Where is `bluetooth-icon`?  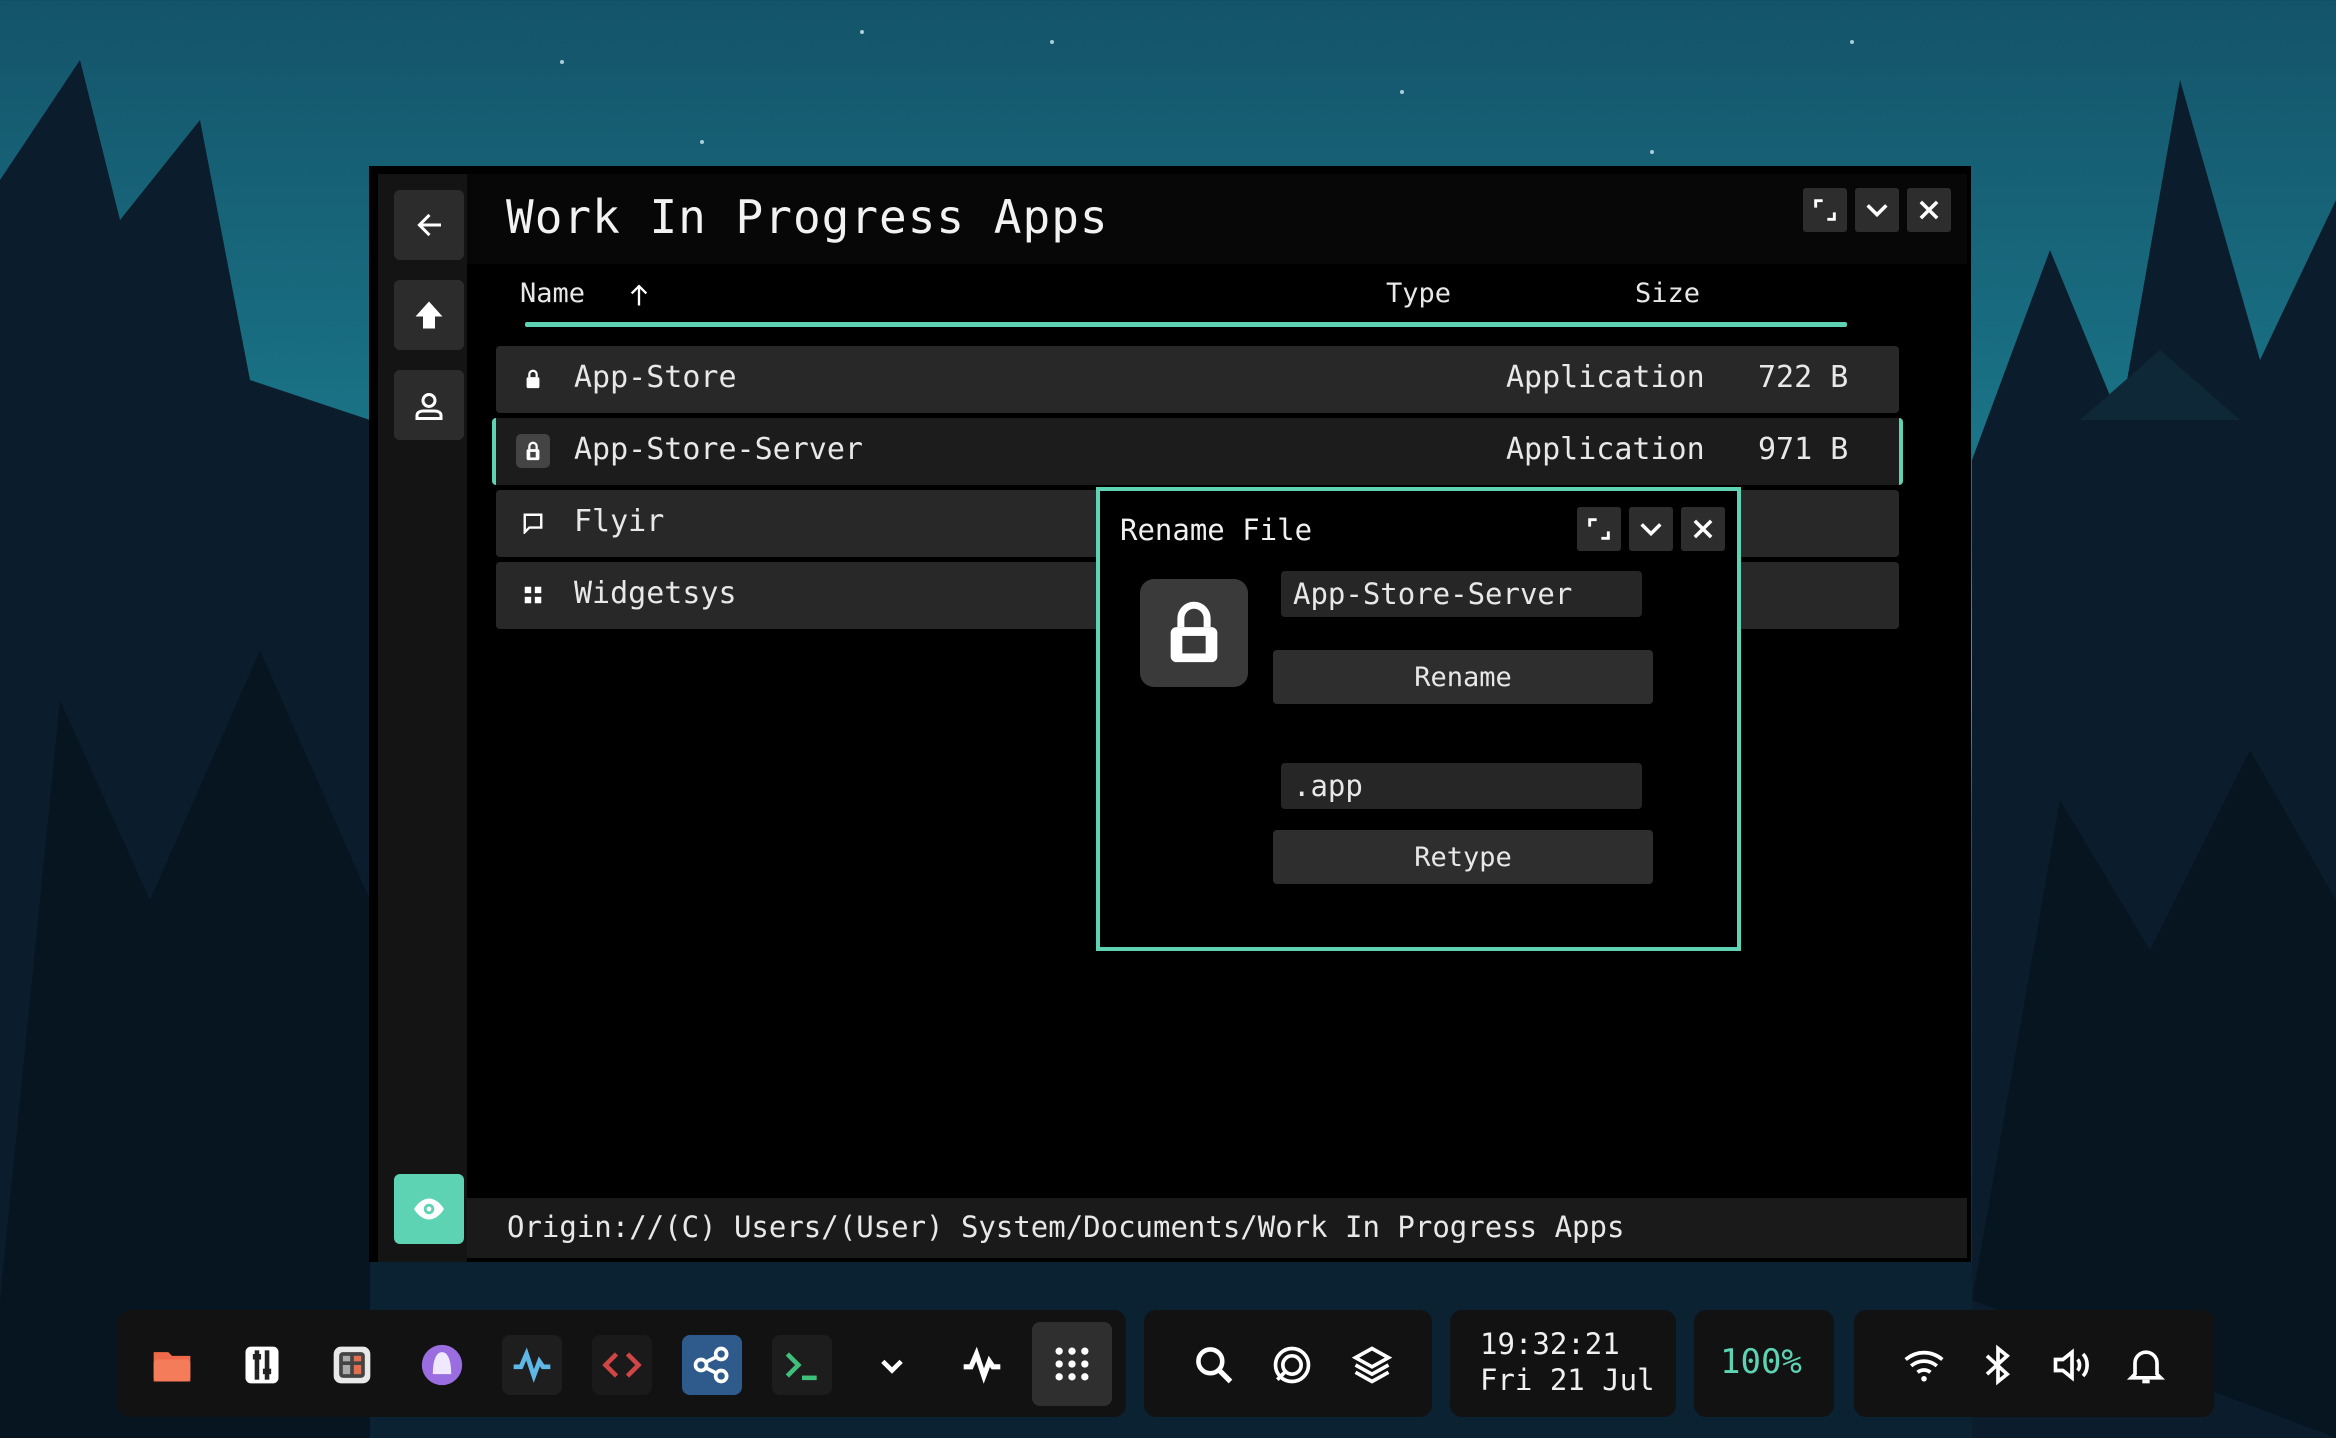 bluetooth-icon is located at coordinates (1997, 1365).